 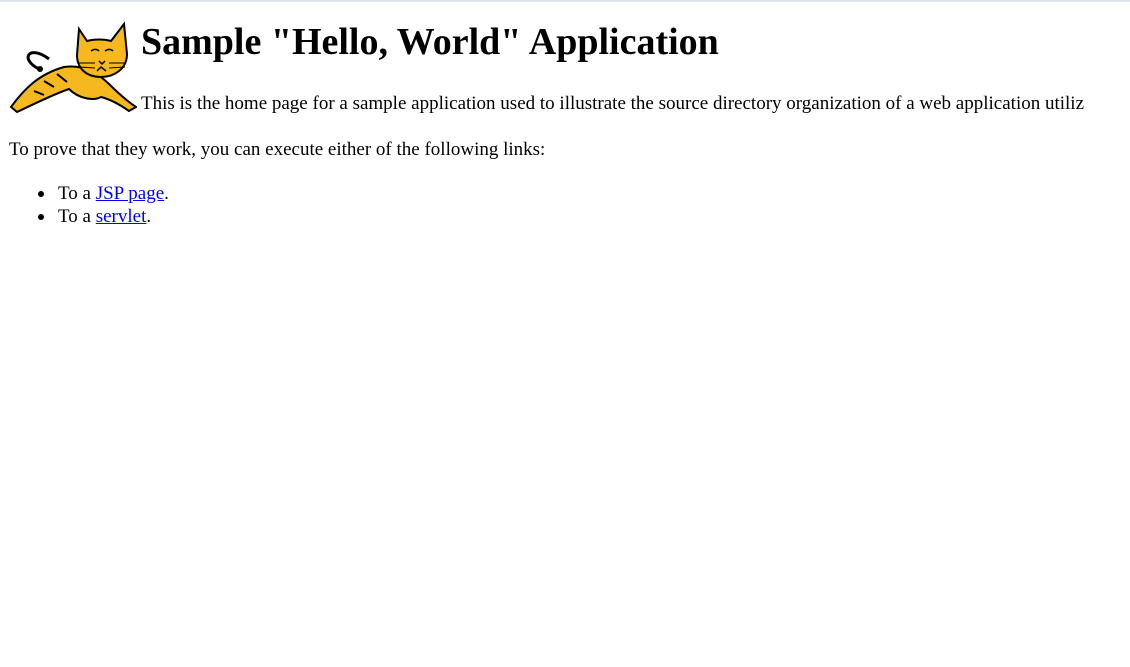 I want to click on servlet-link: servlet, so click(x=121, y=216).